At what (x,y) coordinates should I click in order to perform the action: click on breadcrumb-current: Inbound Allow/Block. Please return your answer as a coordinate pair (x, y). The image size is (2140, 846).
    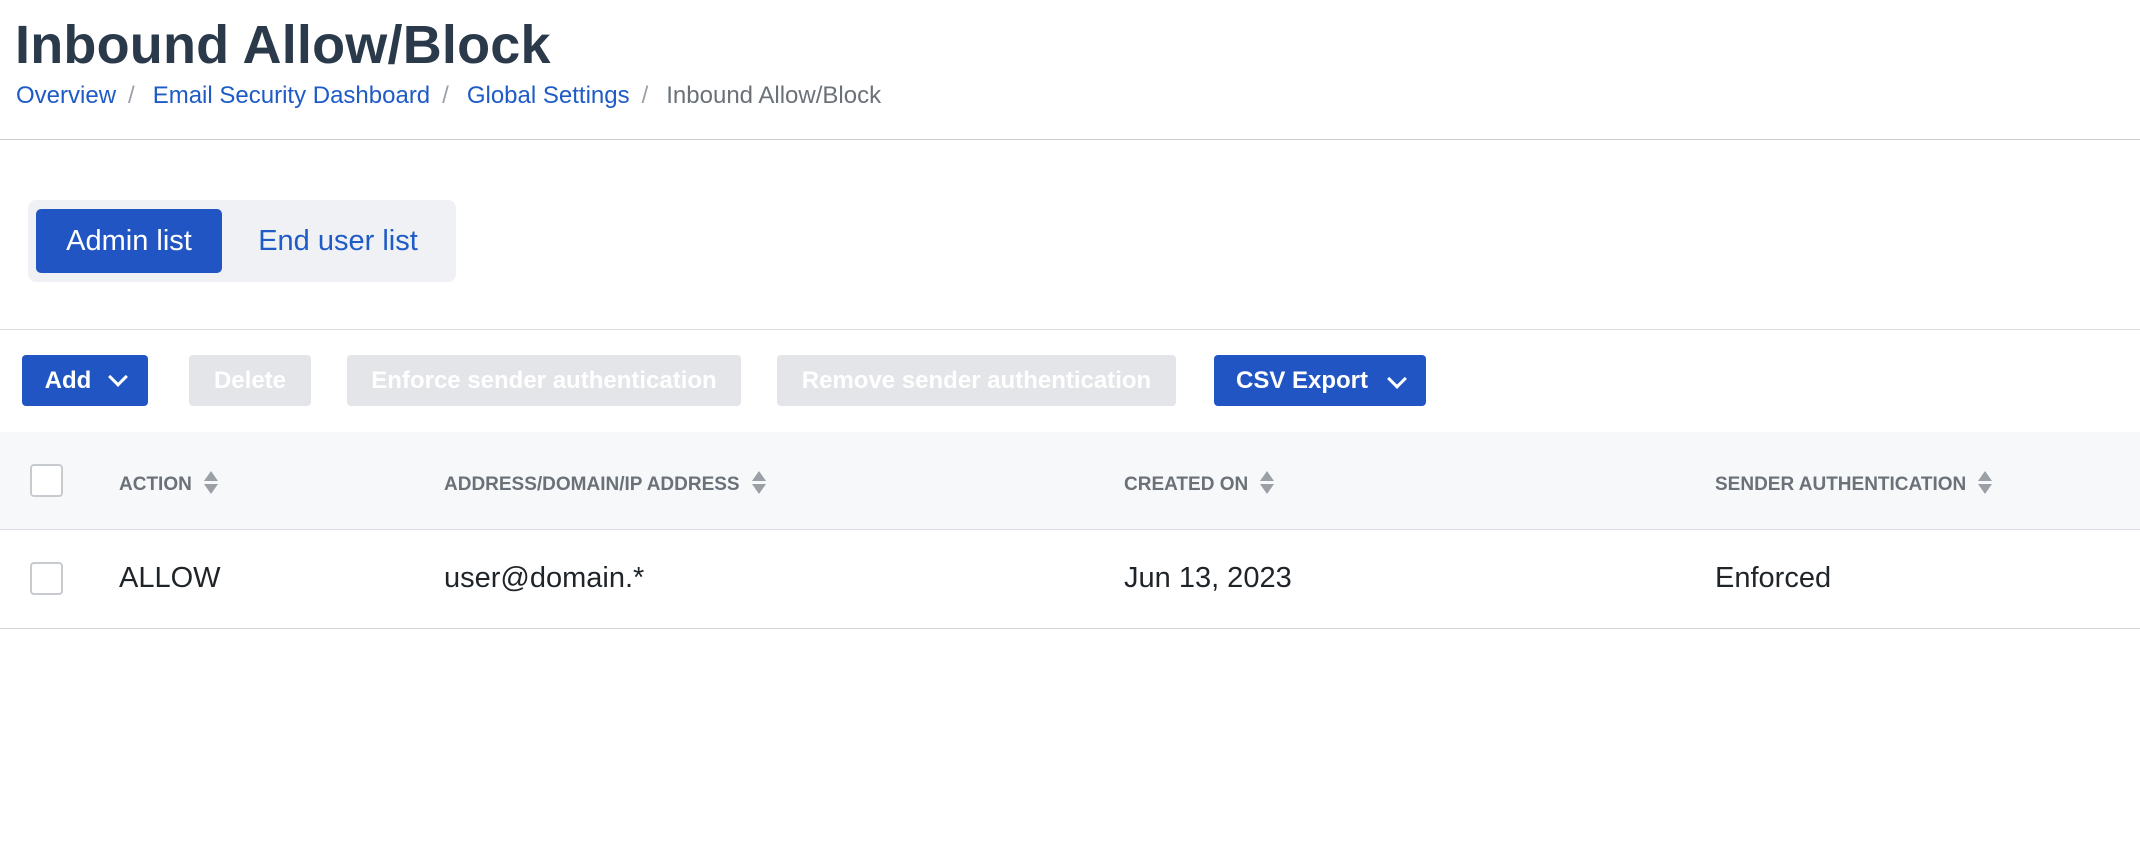
    Looking at the image, I should click on (774, 95).